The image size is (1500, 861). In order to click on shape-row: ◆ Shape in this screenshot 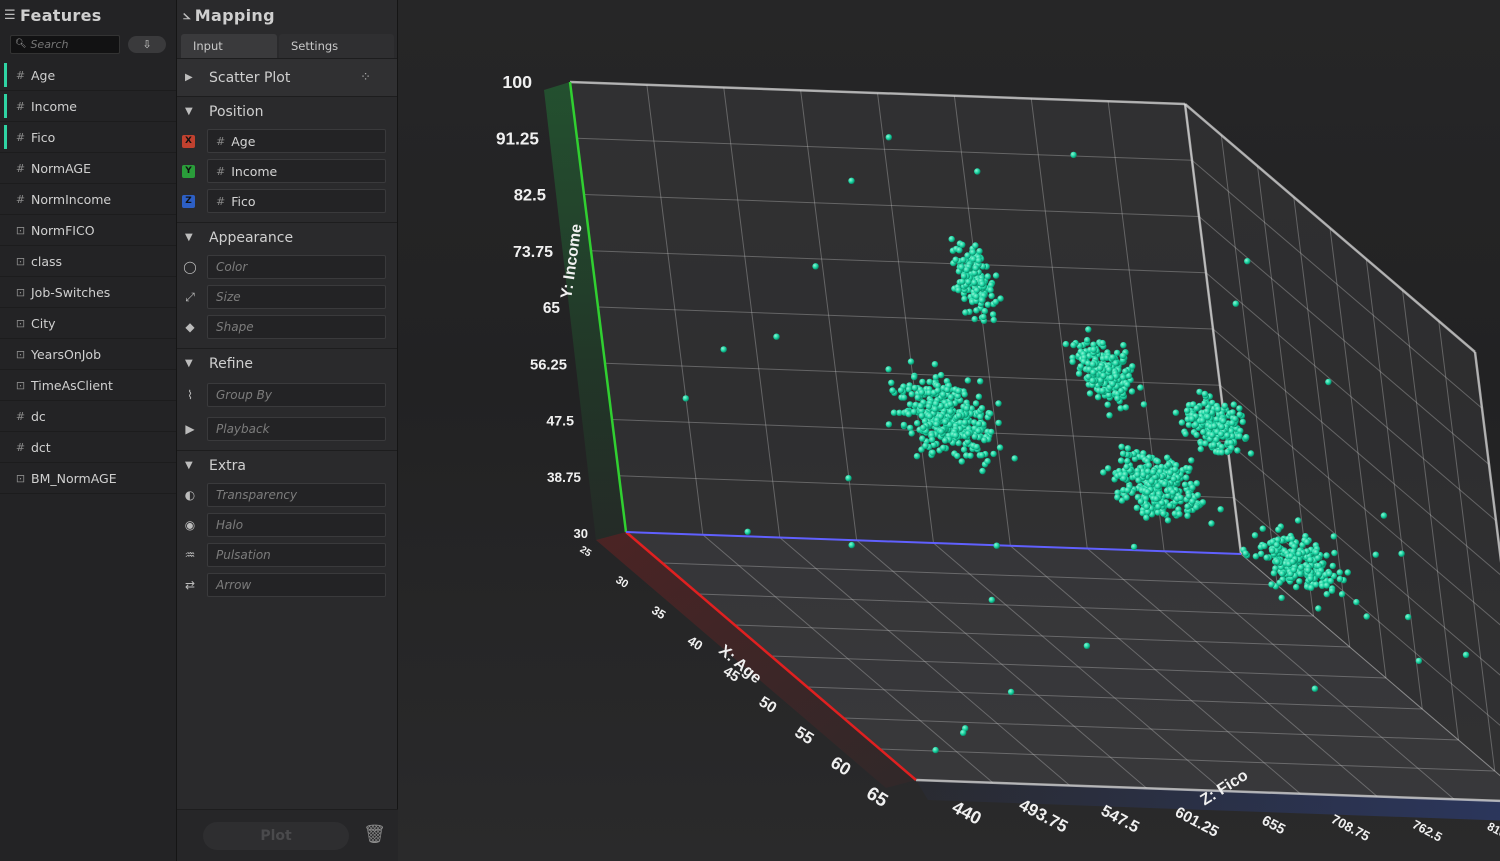, I will do `click(287, 327)`.